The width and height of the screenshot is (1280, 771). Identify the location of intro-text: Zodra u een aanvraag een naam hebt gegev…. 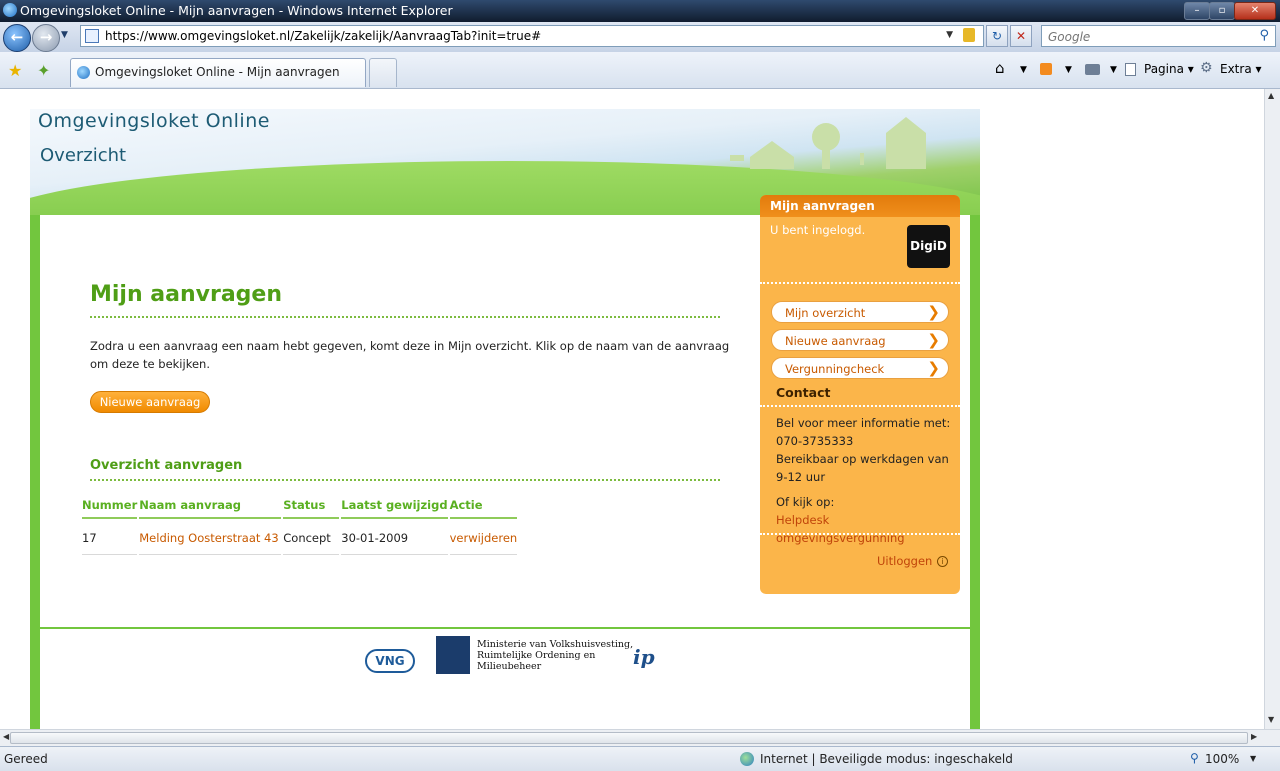
(410, 355).